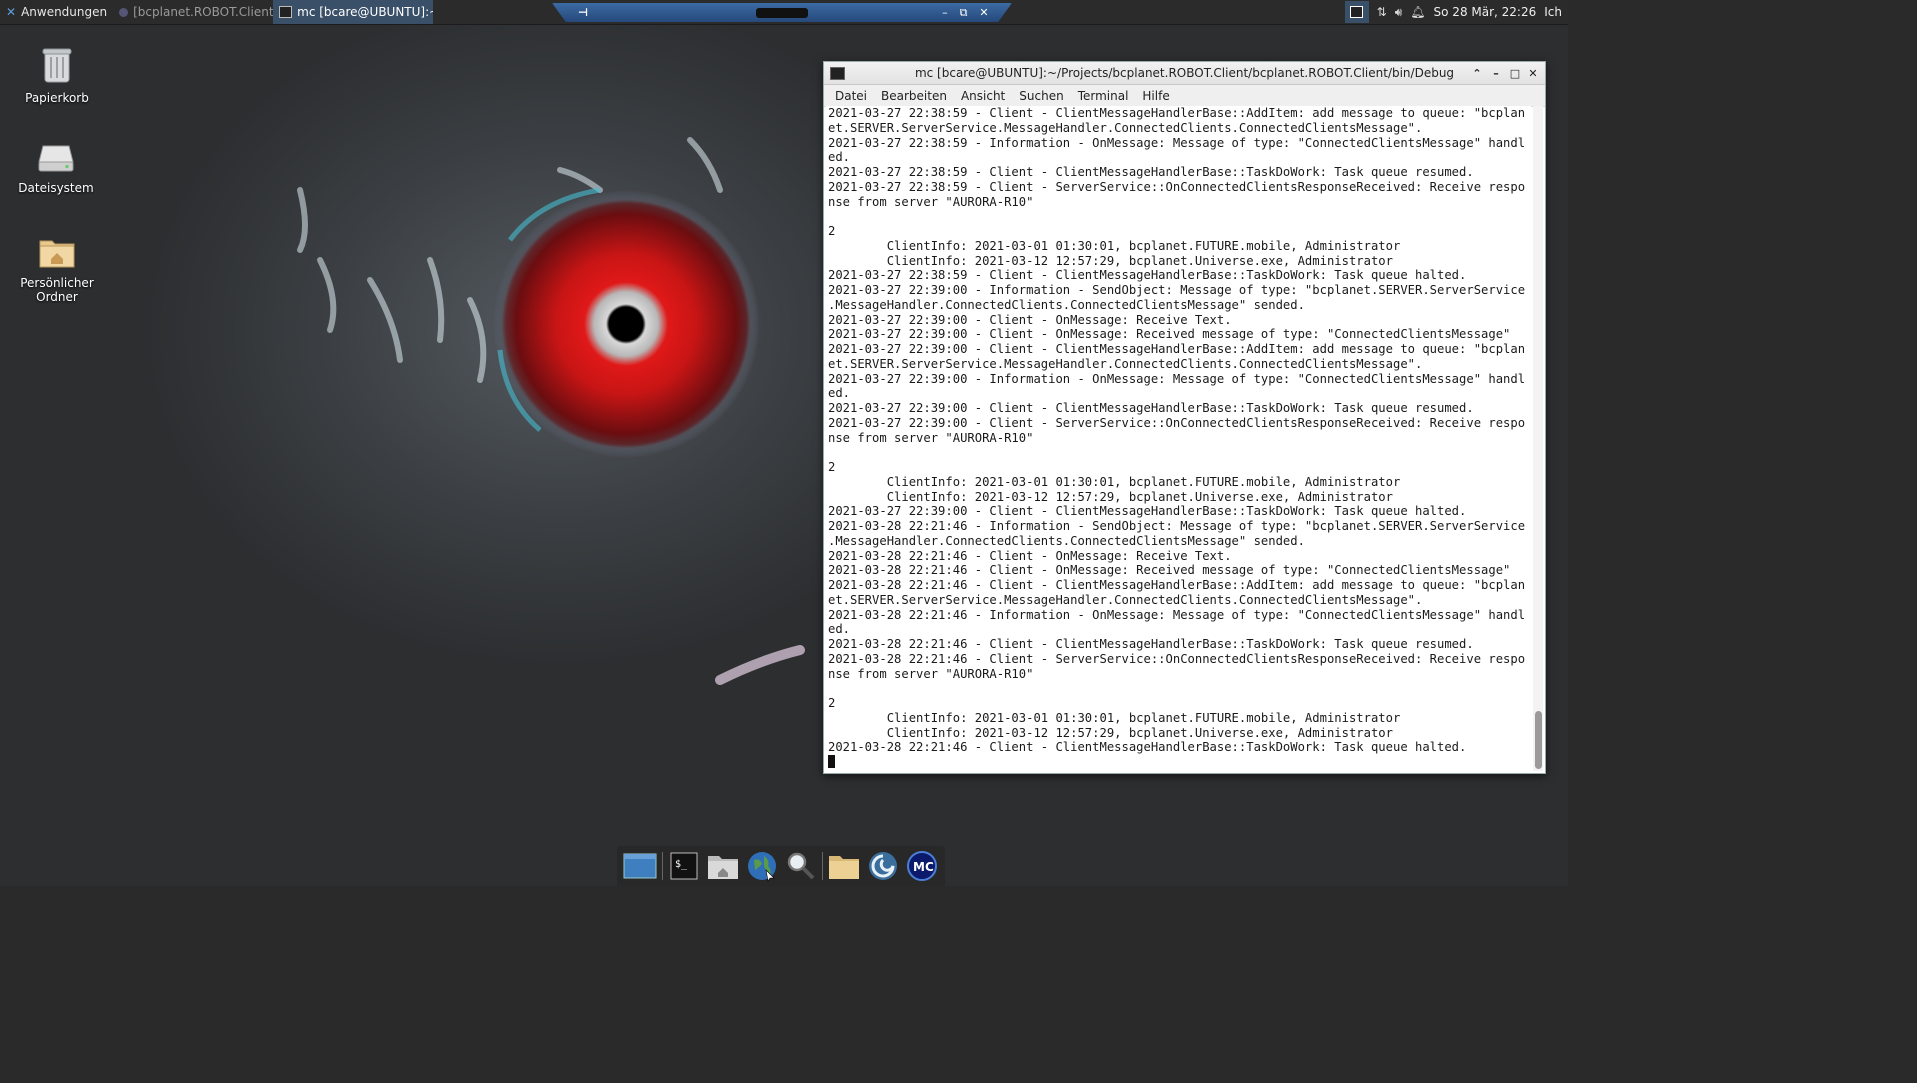  I want to click on xfce-logo-icon: ✕, so click(11, 12).